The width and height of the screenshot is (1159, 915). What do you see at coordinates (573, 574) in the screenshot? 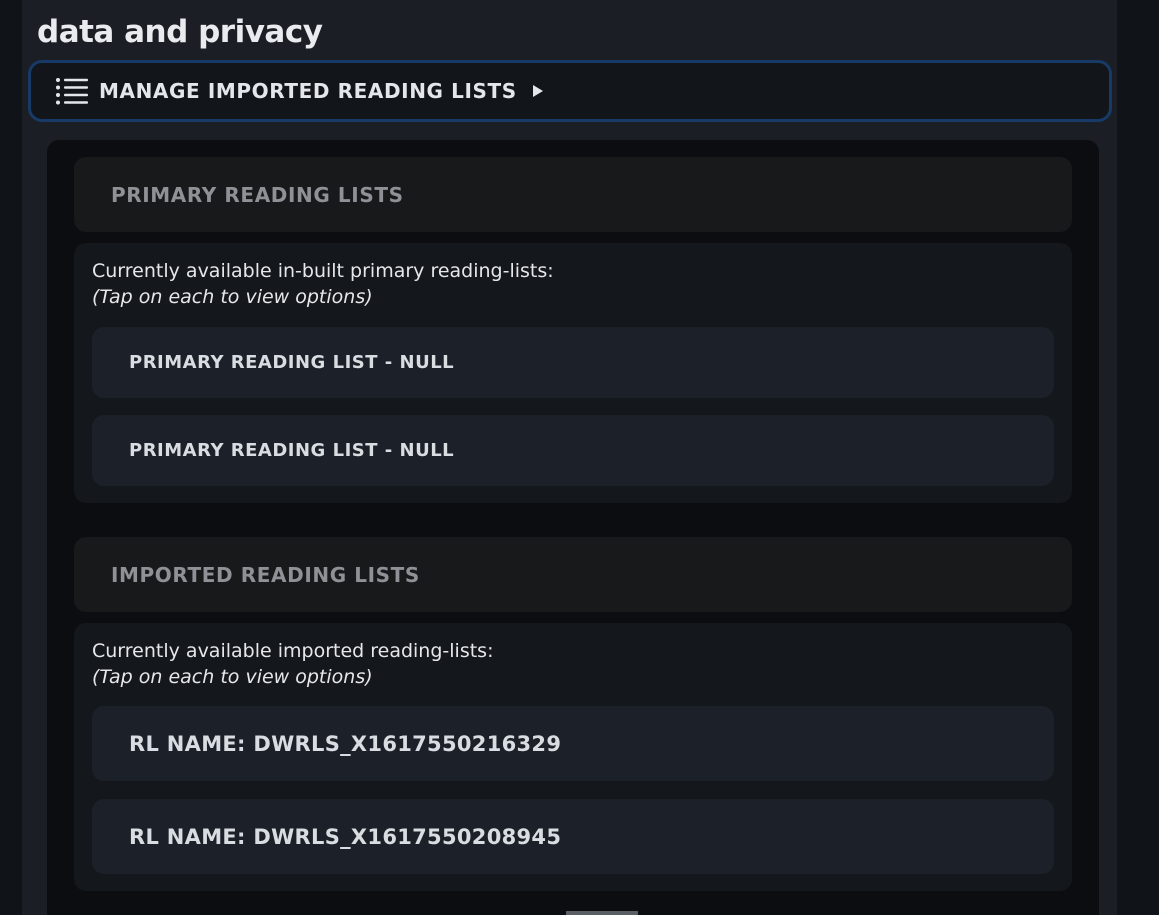
I see `imported-reading-lists-header: IMPORTED READING LISTS` at bounding box center [573, 574].